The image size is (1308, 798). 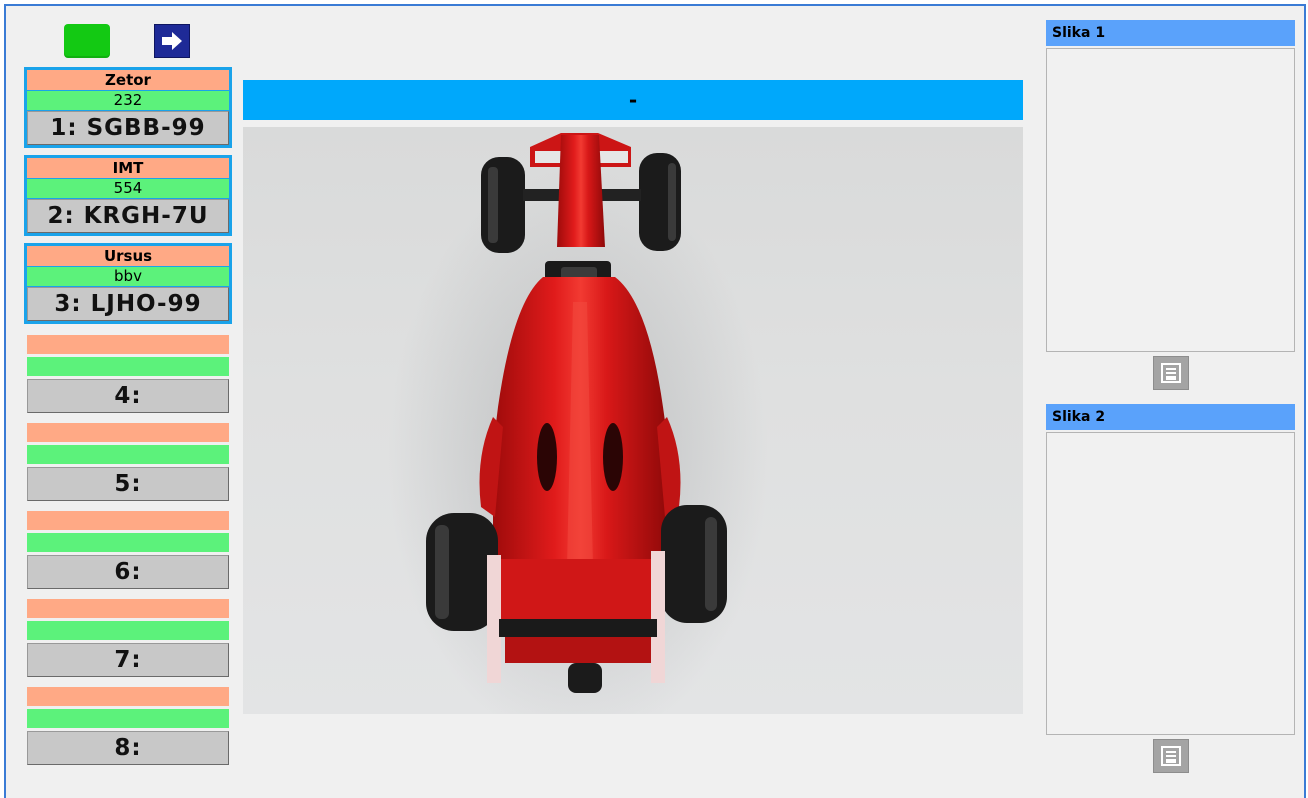 I want to click on panel-1-image-area, so click(x=1170, y=200).